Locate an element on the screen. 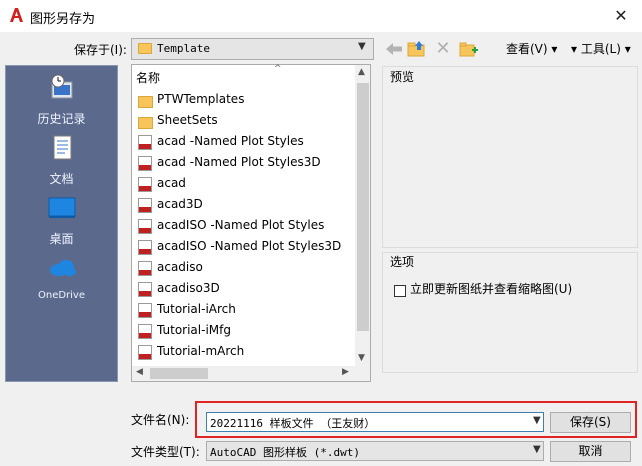 This screenshot has width=642, height=466. file-name: acad -Named Plot Styles3D is located at coordinates (239, 162).